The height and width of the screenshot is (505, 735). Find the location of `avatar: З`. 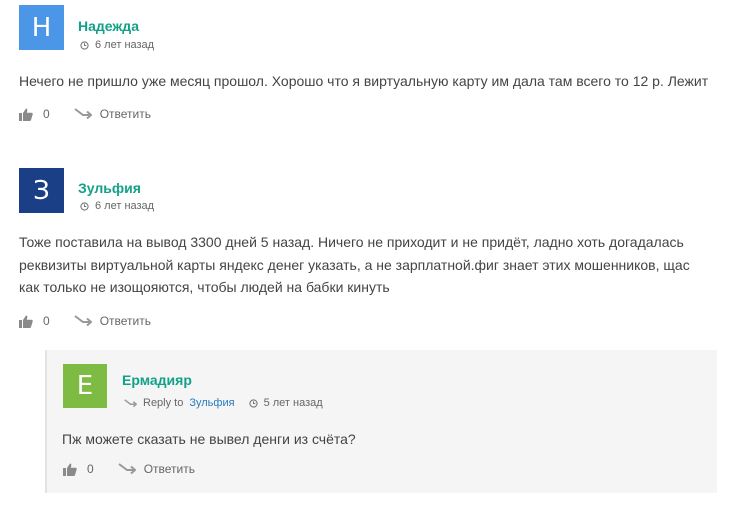

avatar: З is located at coordinates (41, 190).